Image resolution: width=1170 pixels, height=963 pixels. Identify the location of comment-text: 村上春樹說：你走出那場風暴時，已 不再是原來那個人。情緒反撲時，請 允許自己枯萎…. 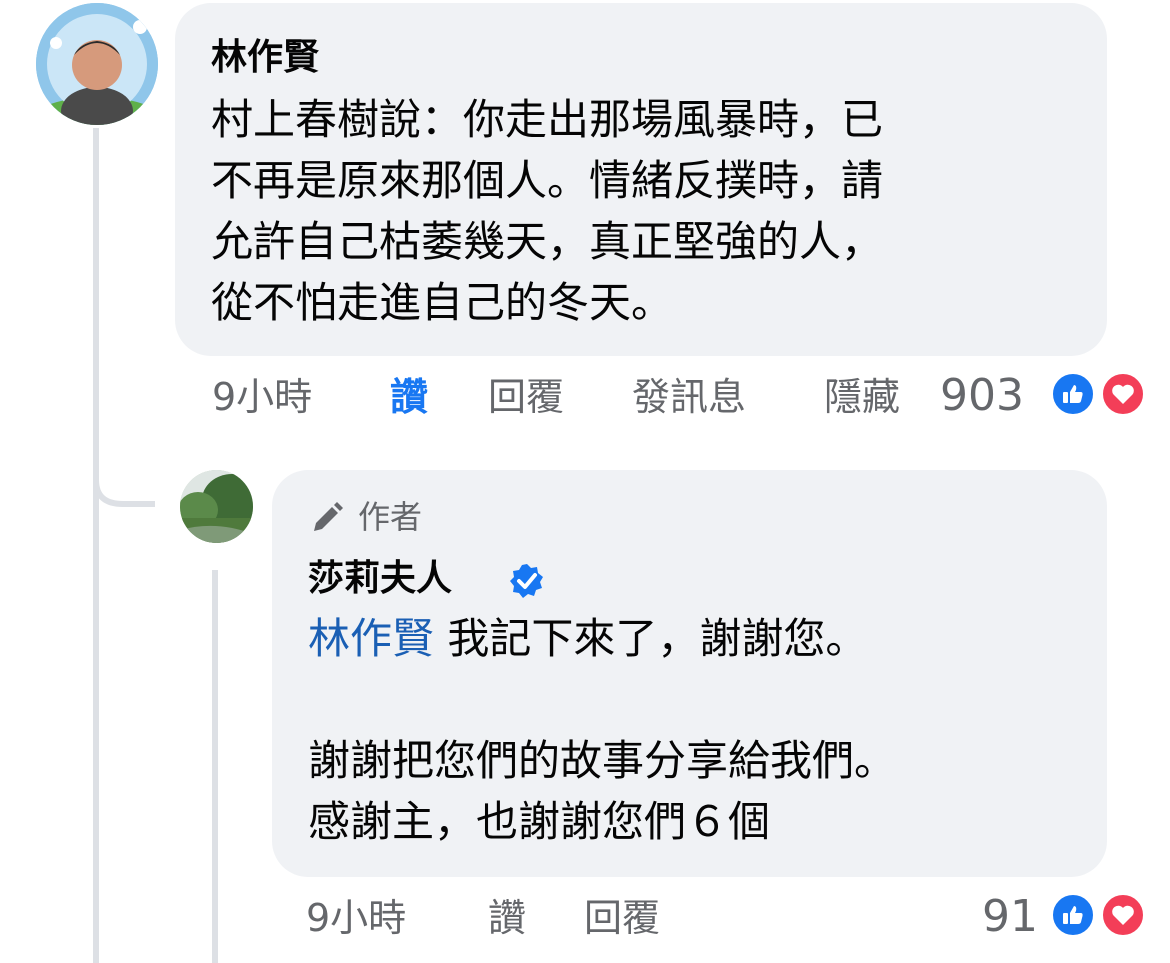
(547, 211).